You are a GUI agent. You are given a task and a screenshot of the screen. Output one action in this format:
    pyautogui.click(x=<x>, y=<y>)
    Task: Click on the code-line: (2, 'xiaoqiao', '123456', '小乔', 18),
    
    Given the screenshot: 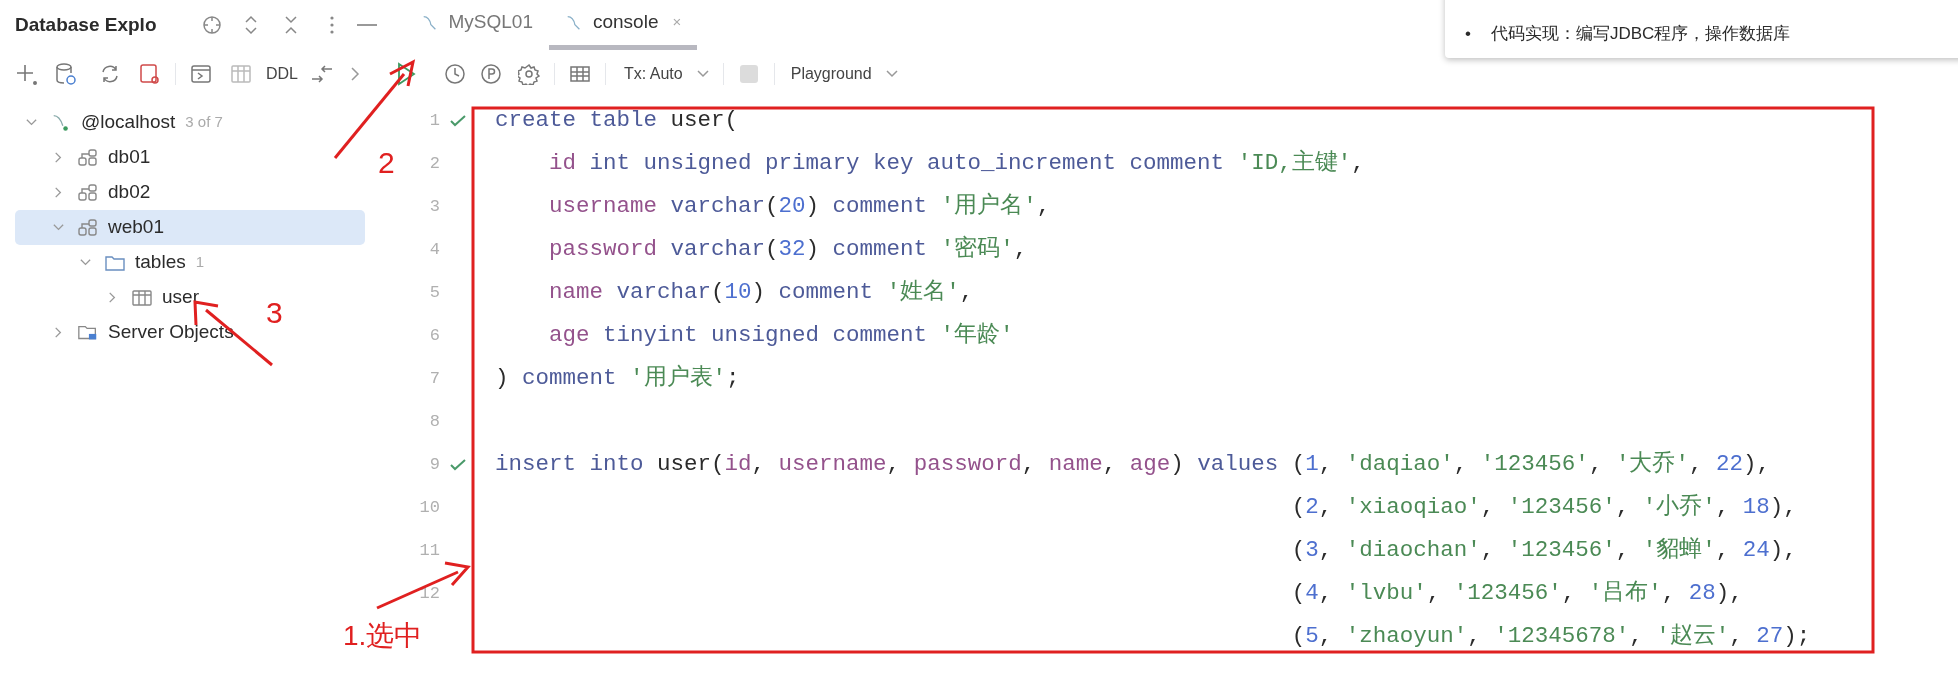 What is the action you would take?
    pyautogui.click(x=1543, y=507)
    